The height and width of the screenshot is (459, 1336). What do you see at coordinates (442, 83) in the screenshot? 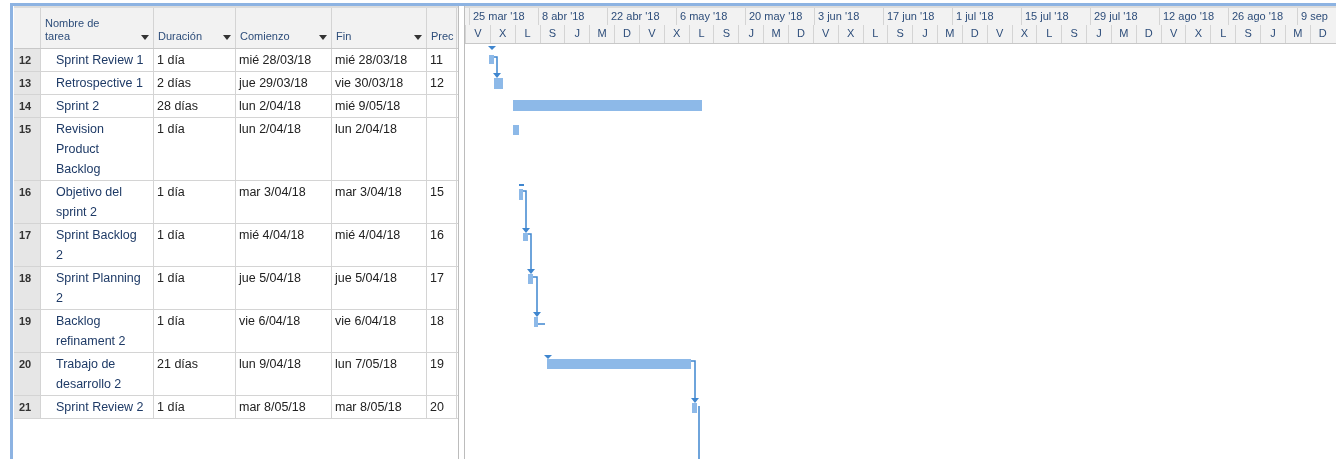
I see `table-cell: 12` at bounding box center [442, 83].